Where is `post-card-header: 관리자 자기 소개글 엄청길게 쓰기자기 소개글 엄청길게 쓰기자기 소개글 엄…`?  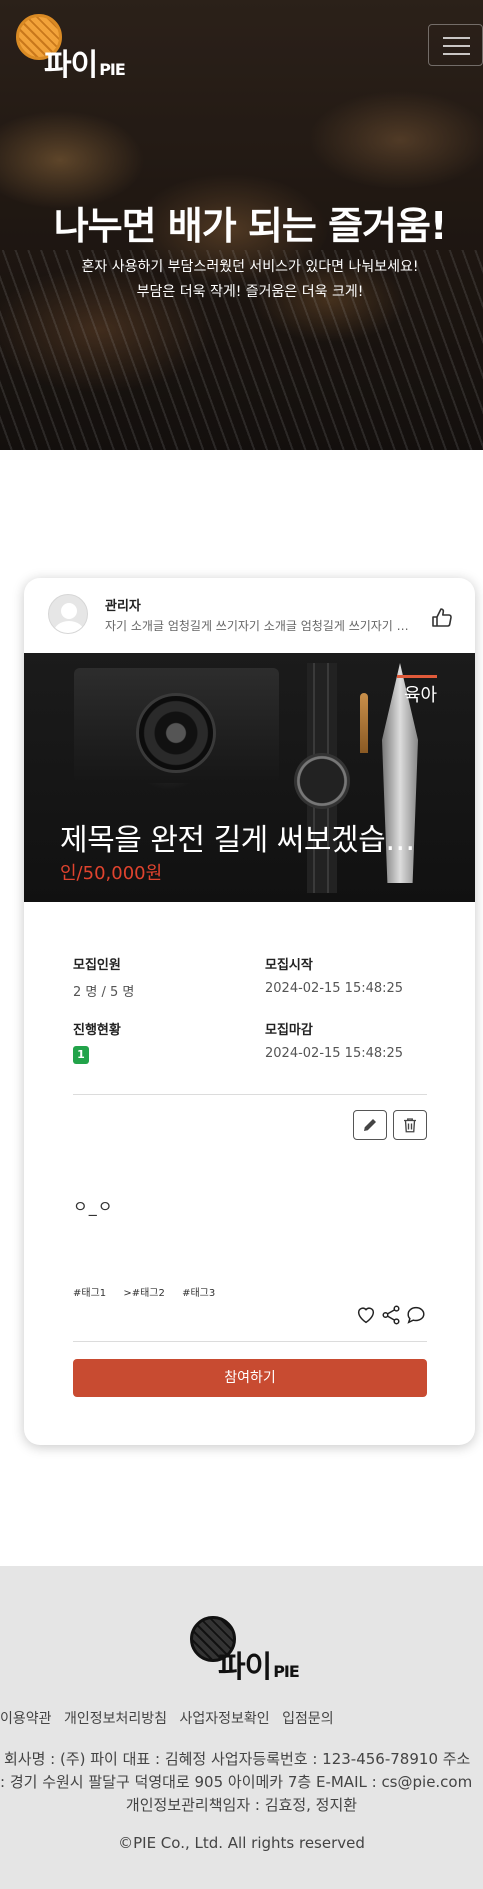 post-card-header: 관리자 자기 소개글 엄청길게 쓰기자기 소개글 엄청길게 쓰기자기 소개글 엄… is located at coordinates (249, 615).